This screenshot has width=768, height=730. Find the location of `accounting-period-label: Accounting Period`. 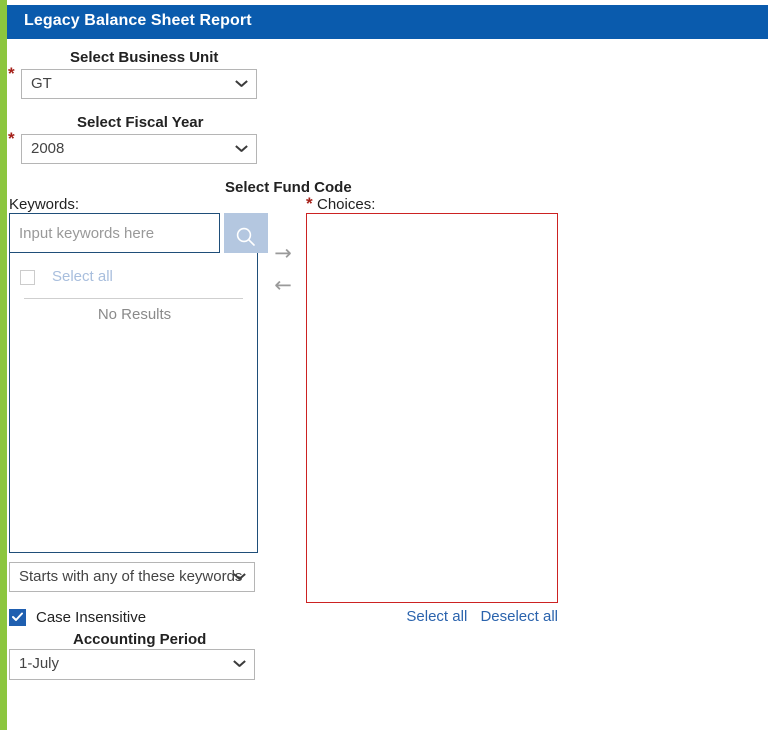

accounting-period-label: Accounting Period is located at coordinates (140, 639).